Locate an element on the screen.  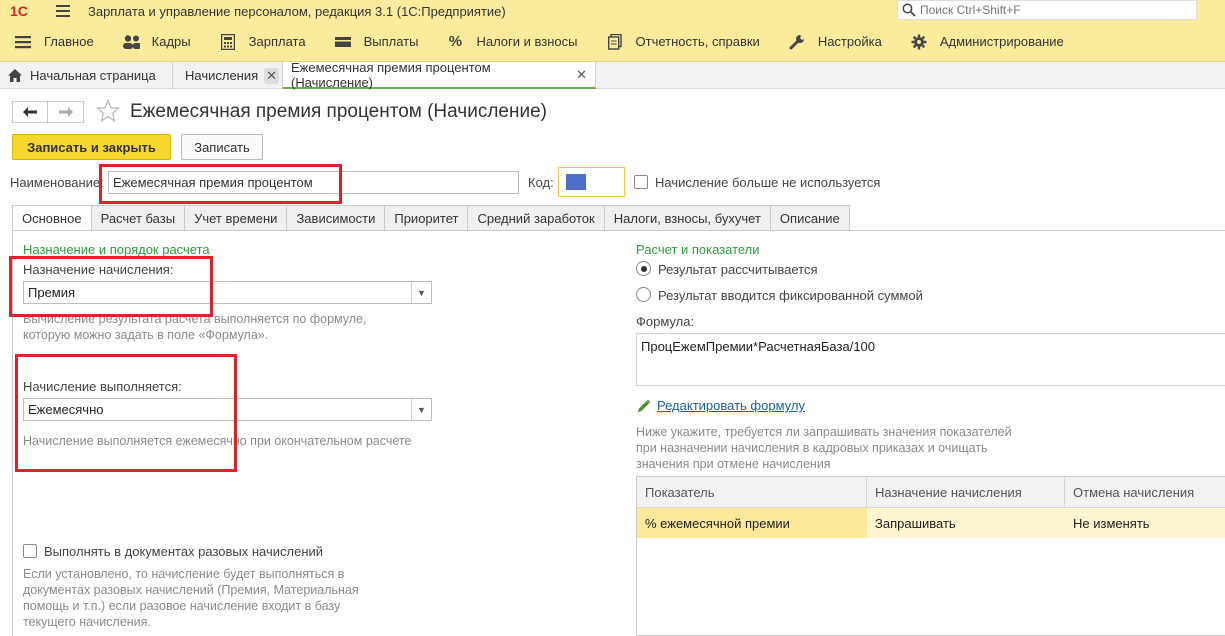
column-header: Отмена начисления is located at coordinates (1145, 492).